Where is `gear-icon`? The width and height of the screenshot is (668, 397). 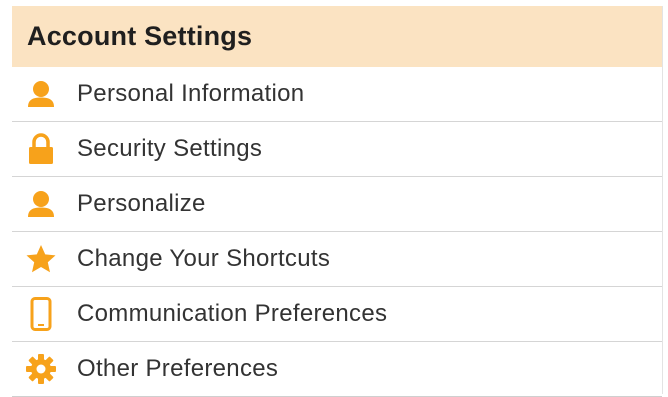 gear-icon is located at coordinates (41, 369).